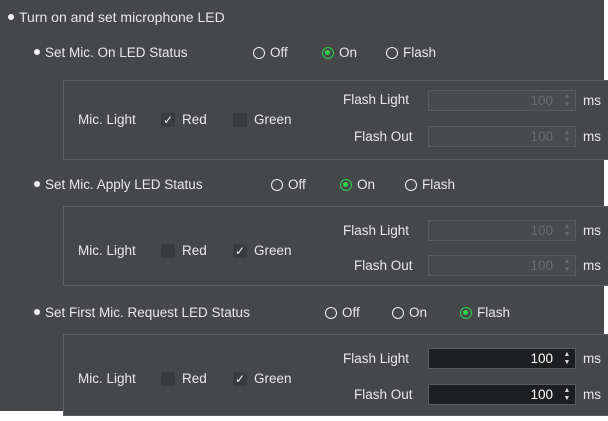 The height and width of the screenshot is (421, 608). Describe the element at coordinates (184, 119) in the screenshot. I see `red-checkbox: ✓ Red` at that location.